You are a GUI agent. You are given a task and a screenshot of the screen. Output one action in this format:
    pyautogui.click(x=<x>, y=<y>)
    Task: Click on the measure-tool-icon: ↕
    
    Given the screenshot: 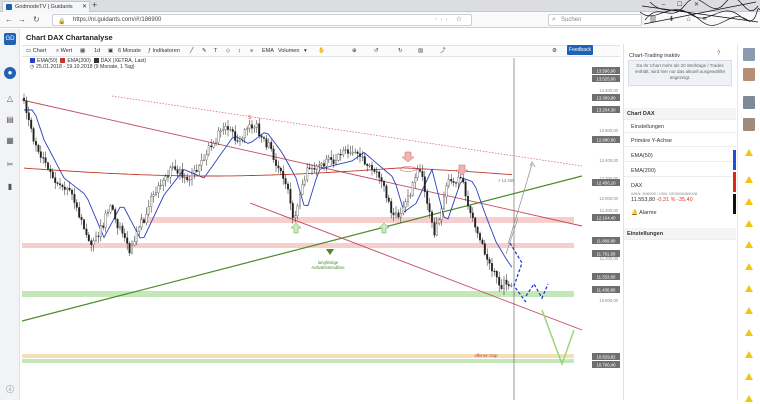 What is the action you would take?
    pyautogui.click(x=239, y=51)
    